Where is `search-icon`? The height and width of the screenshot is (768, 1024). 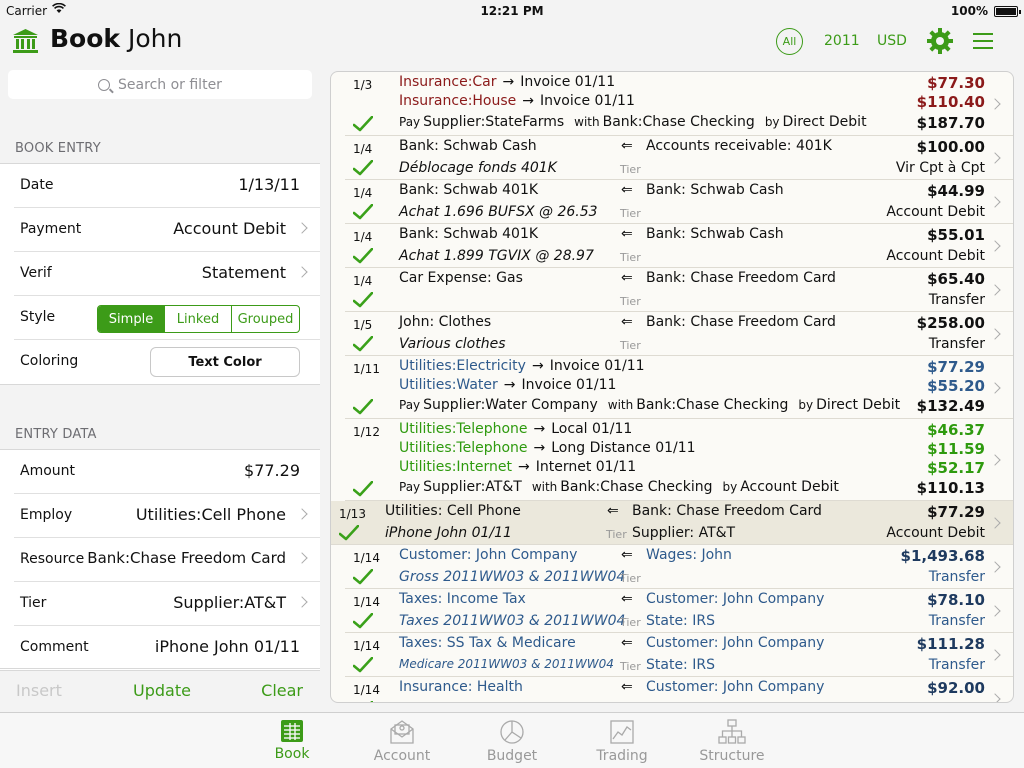
search-icon is located at coordinates (104, 84).